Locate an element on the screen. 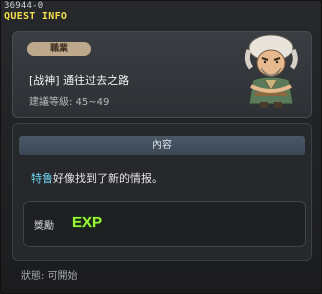 This screenshot has width=322, height=294. quest-status: 狀態: 可開始 is located at coordinates (49, 276).